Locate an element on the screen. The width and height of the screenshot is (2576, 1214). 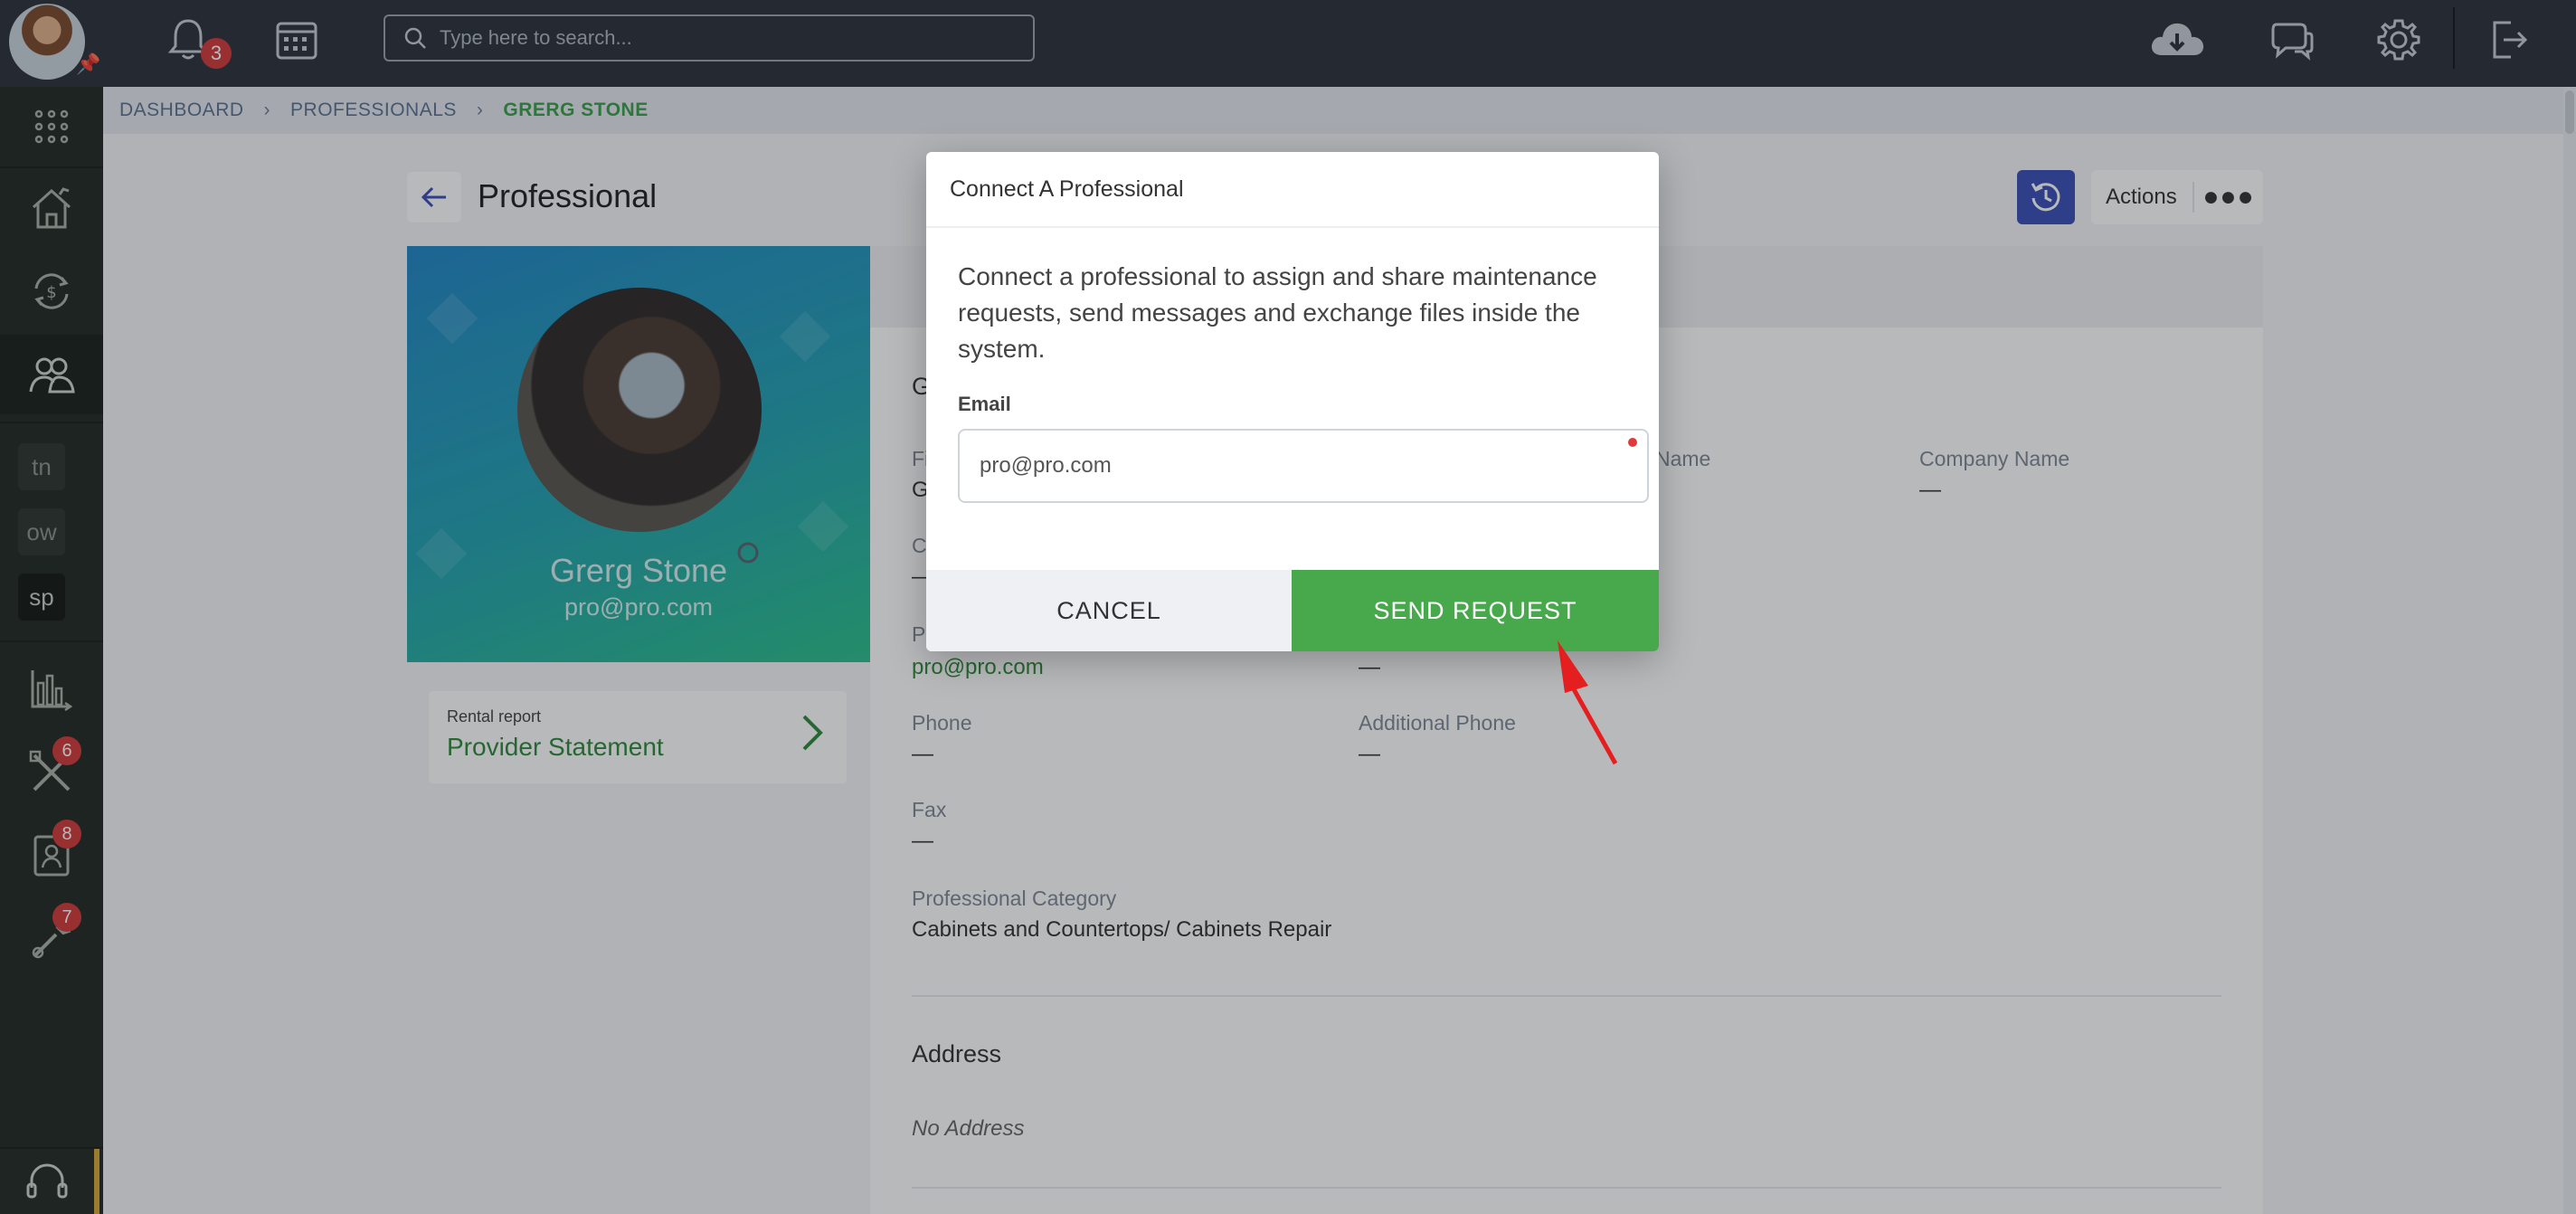
modal-title: Connect A Professional is located at coordinates (1293, 190).